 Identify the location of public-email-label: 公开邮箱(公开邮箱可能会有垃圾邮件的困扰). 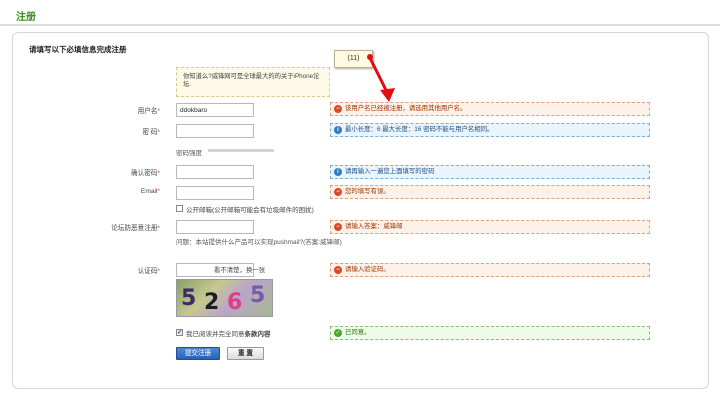
(250, 210).